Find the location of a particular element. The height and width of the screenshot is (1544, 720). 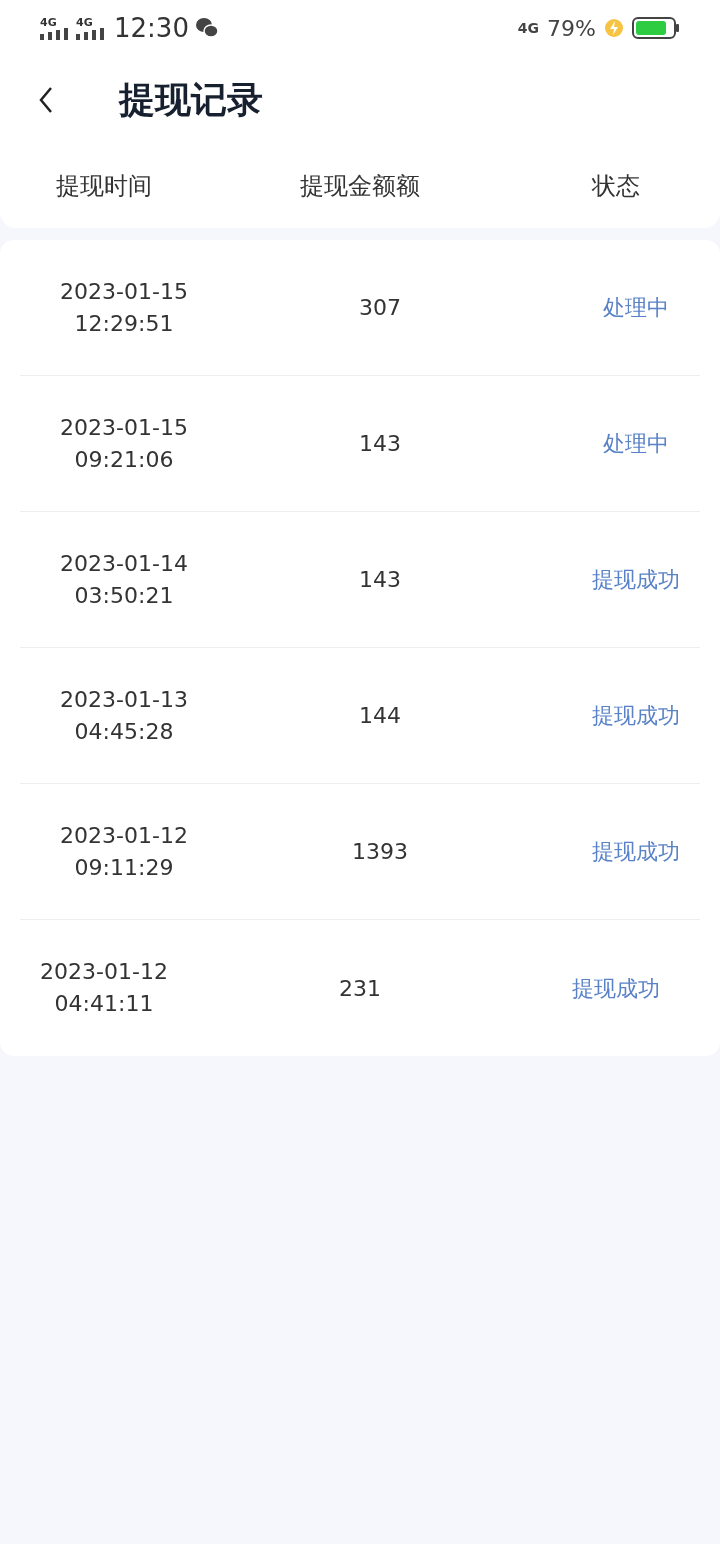

column-header: 提现时间 is located at coordinates (104, 186).